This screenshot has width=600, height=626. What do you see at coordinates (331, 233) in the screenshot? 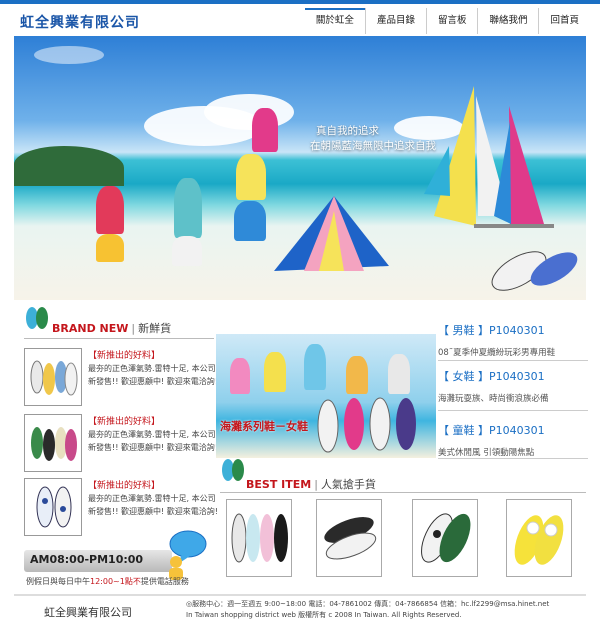
I see `windsurf-sail-image` at bounding box center [331, 233].